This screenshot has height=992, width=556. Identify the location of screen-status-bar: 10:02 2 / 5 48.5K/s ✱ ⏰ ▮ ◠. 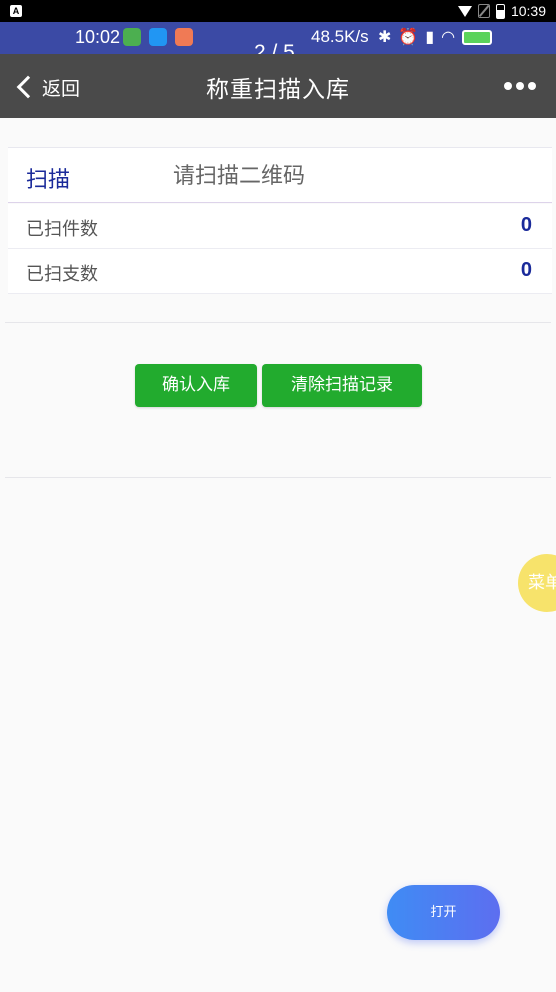
(278, 43).